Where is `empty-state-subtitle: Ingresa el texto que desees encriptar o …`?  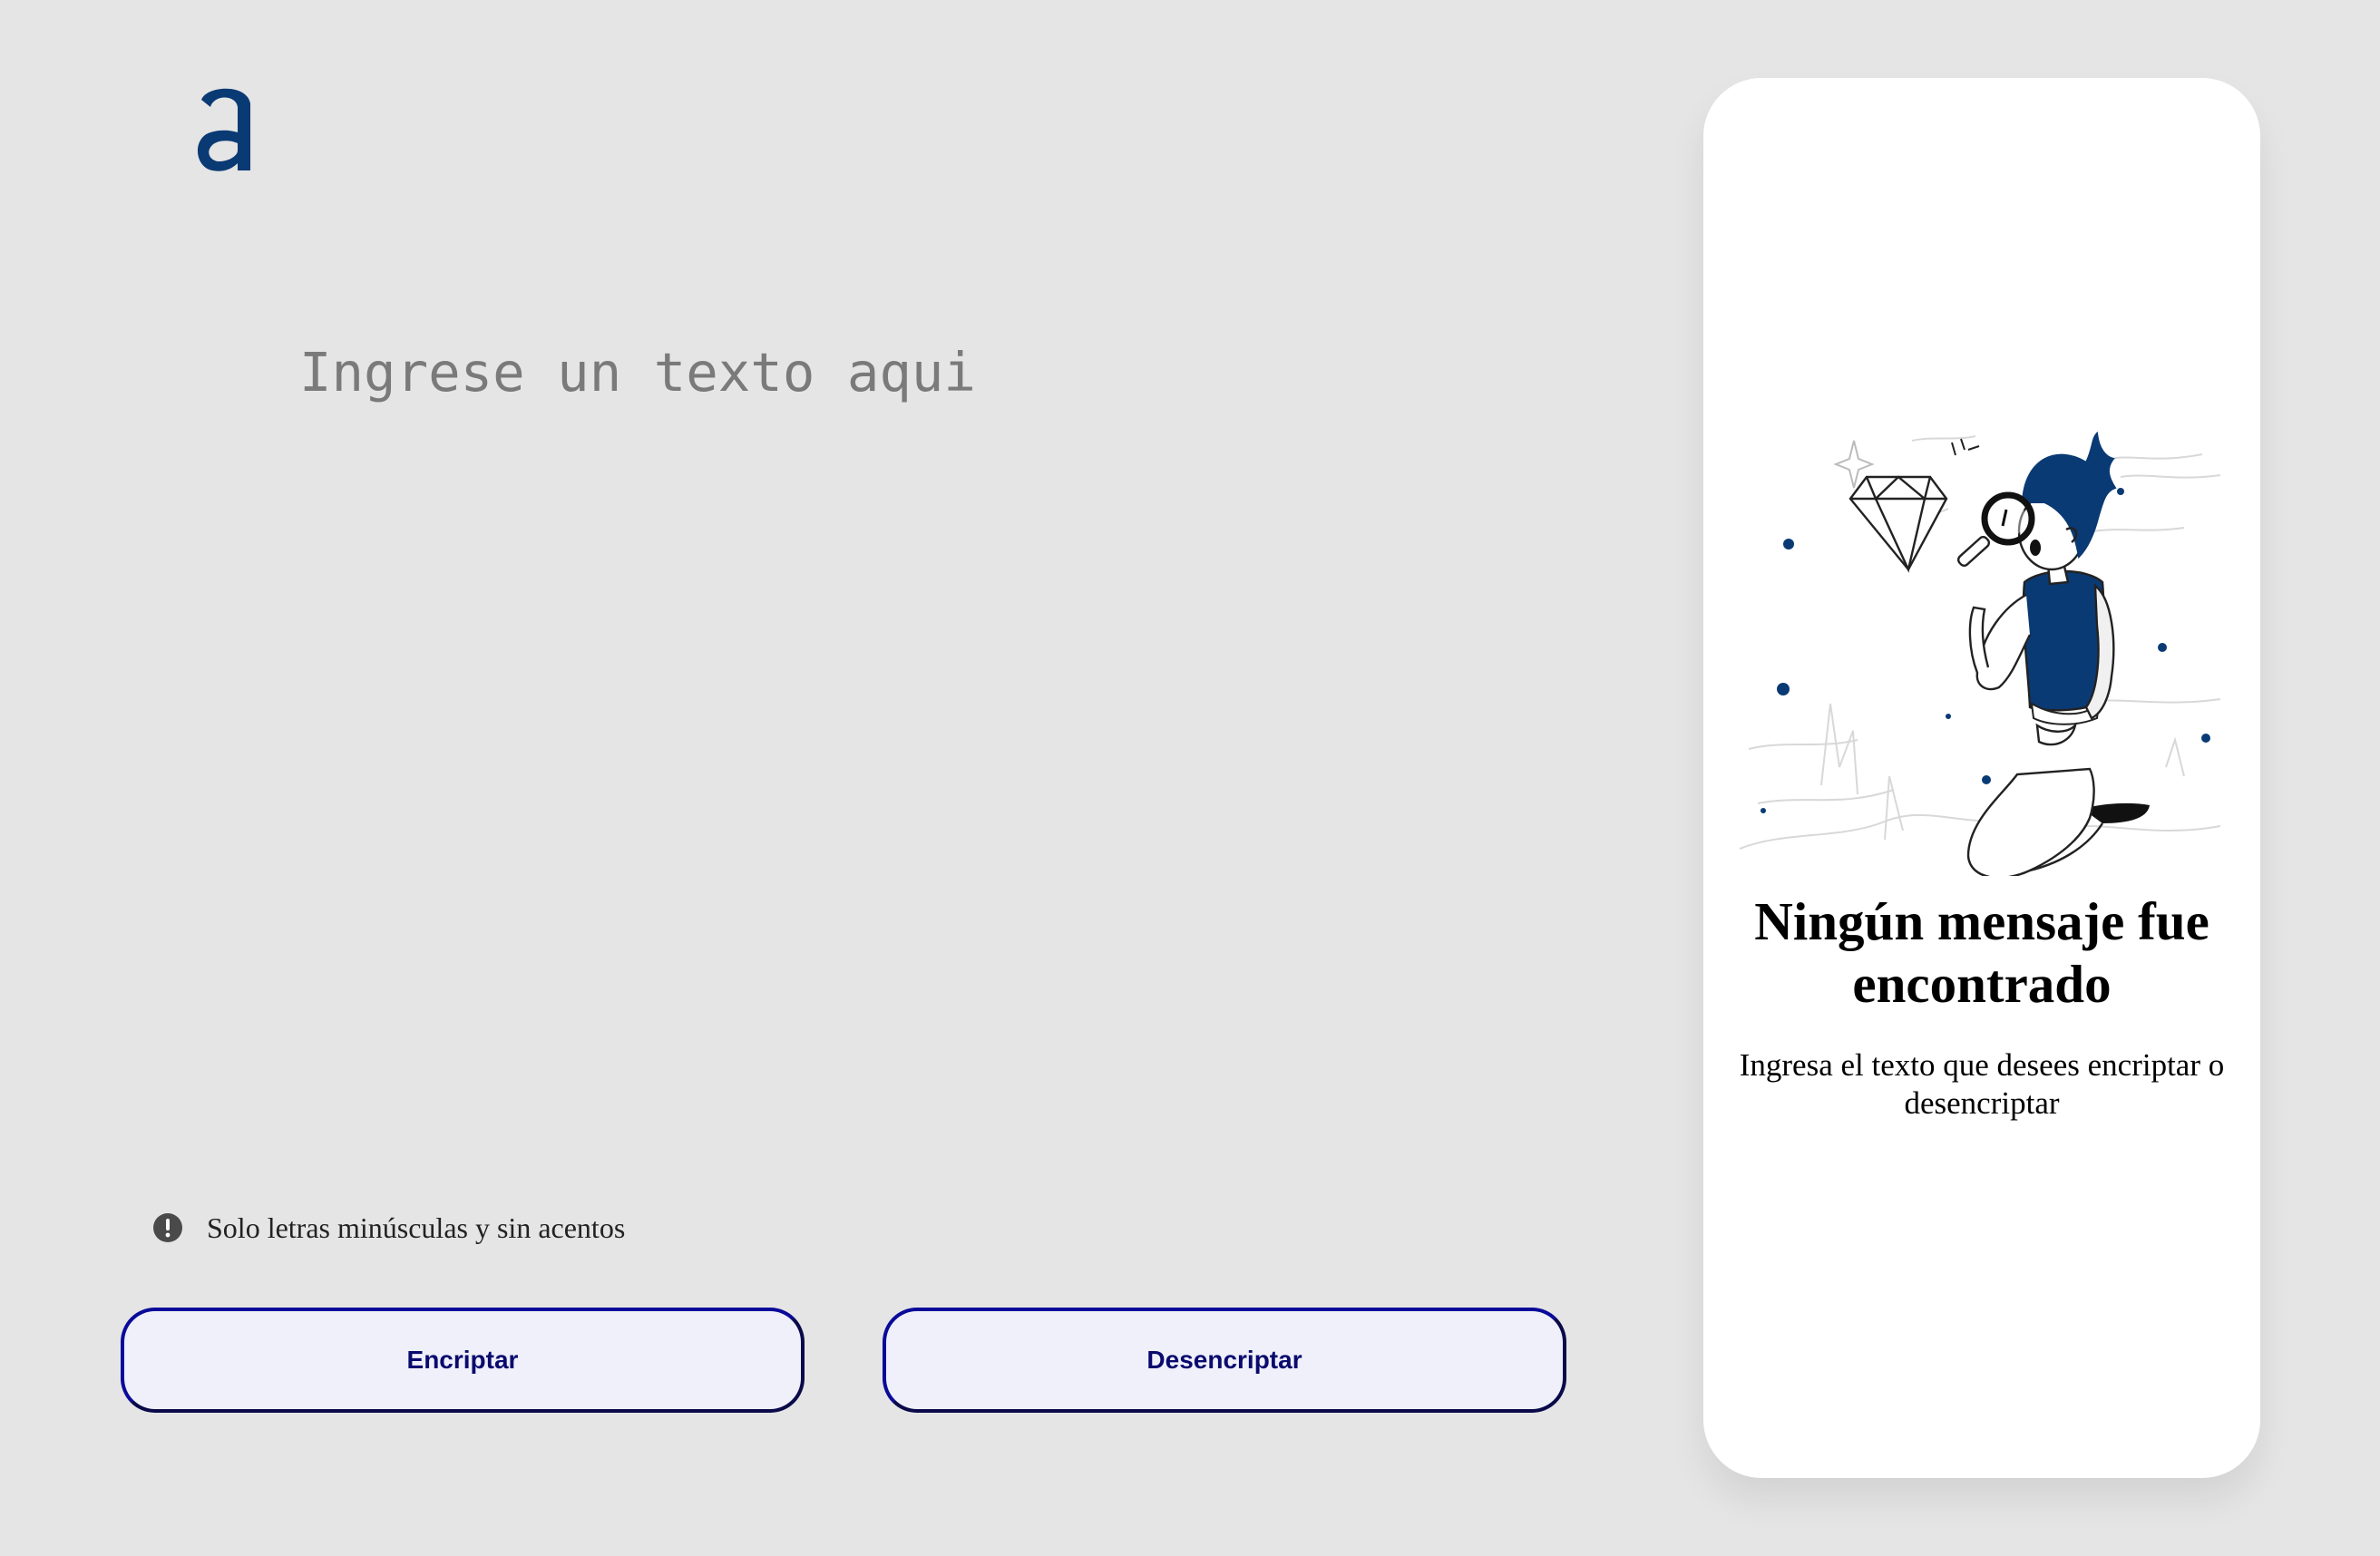
empty-state-subtitle: Ingresa el texto que desees encriptar o … is located at coordinates (1982, 1084).